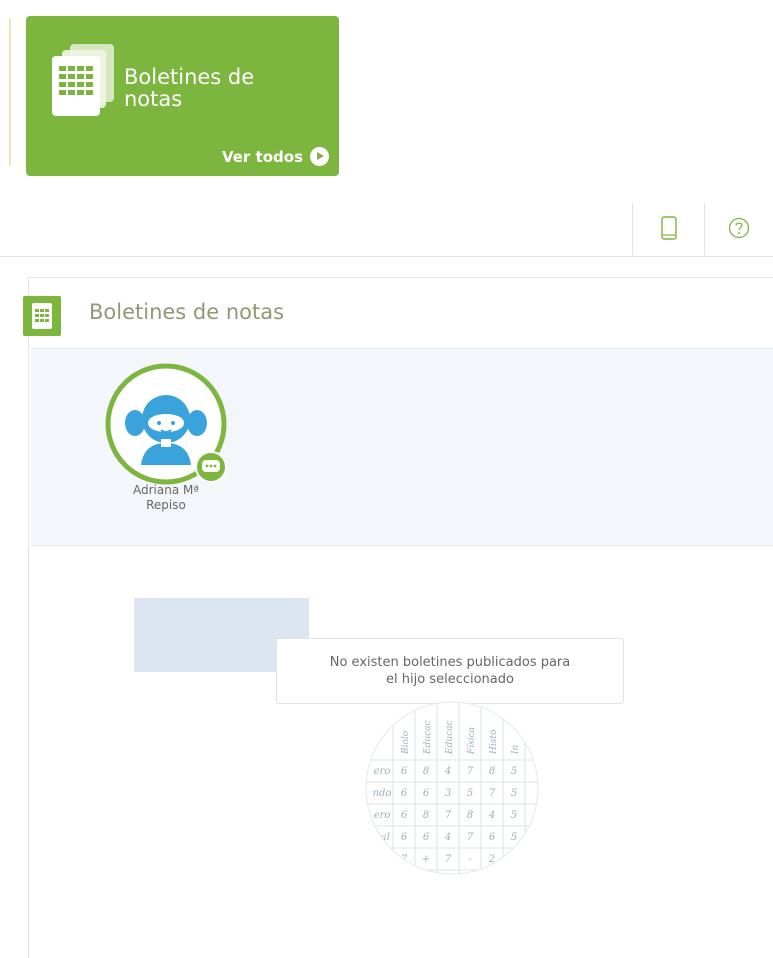 This screenshot has height=958, width=773. What do you see at coordinates (386, 256) in the screenshot?
I see `toolbar-bottom-divider` at bounding box center [386, 256].